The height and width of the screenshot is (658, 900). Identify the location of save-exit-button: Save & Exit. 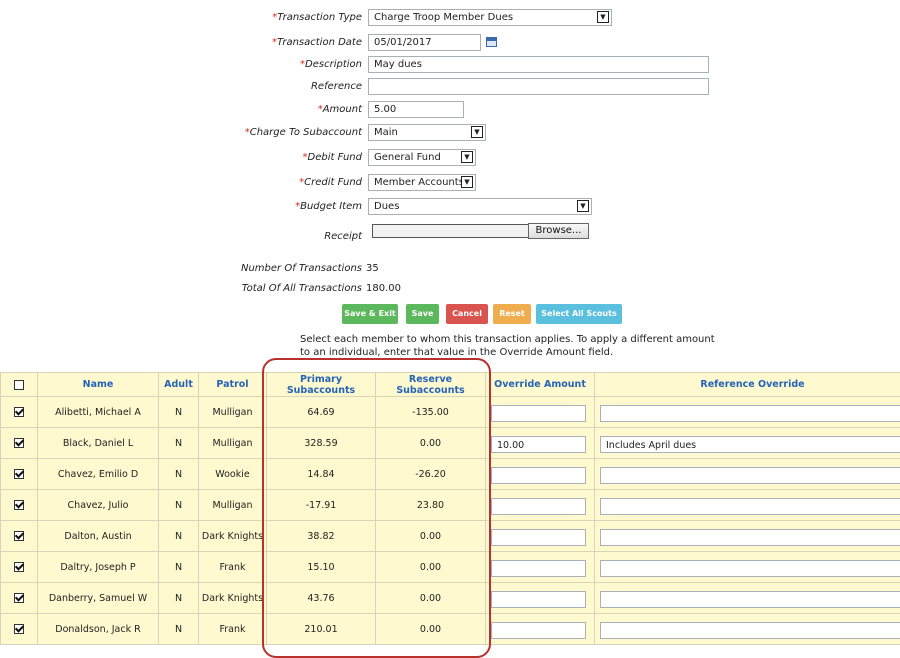
(370, 314).